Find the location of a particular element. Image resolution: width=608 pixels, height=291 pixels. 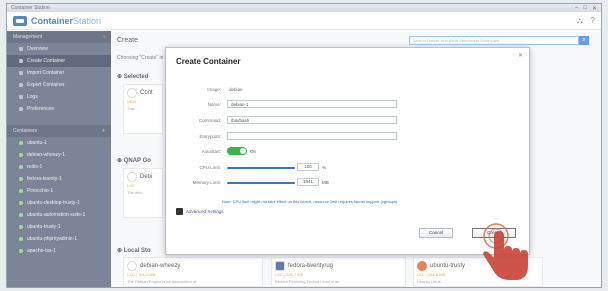

memory-limit-slider is located at coordinates (261, 183).